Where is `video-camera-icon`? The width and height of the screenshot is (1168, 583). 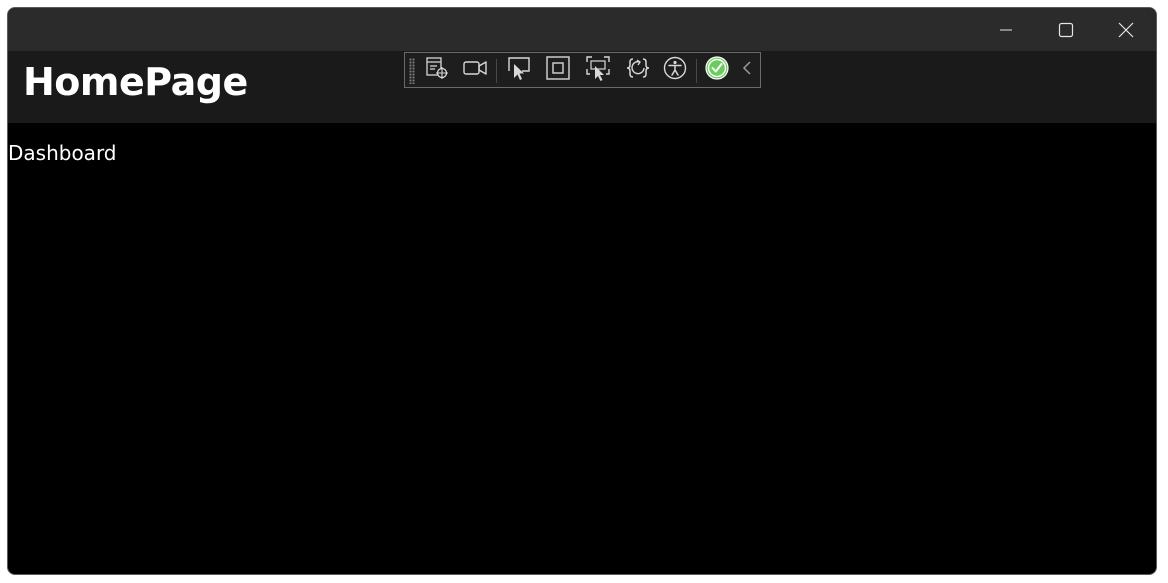 video-camera-icon is located at coordinates (475, 70).